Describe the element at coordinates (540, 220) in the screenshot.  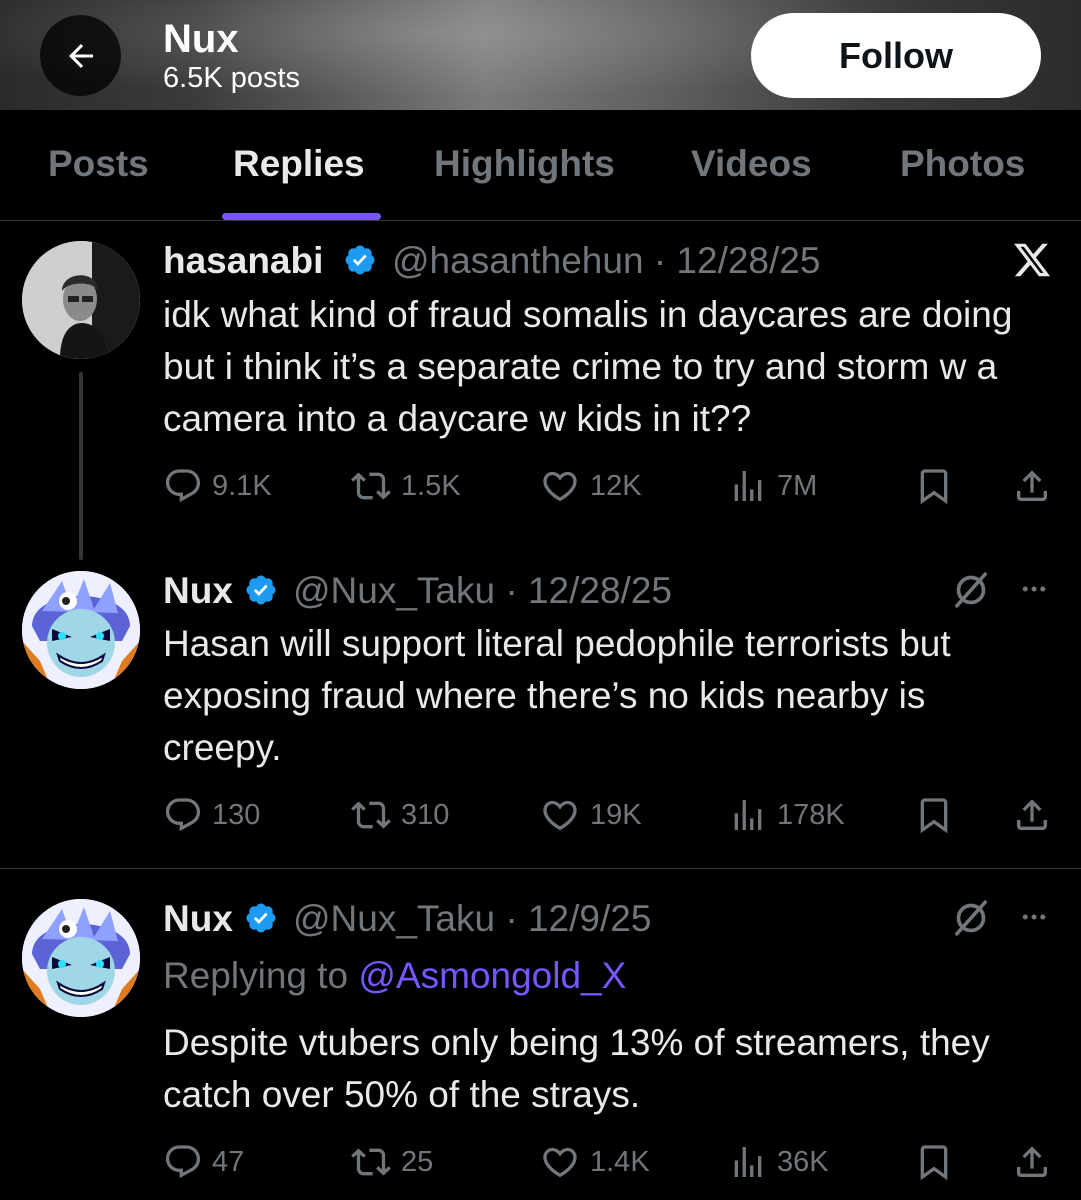
I see `tabs-divider` at that location.